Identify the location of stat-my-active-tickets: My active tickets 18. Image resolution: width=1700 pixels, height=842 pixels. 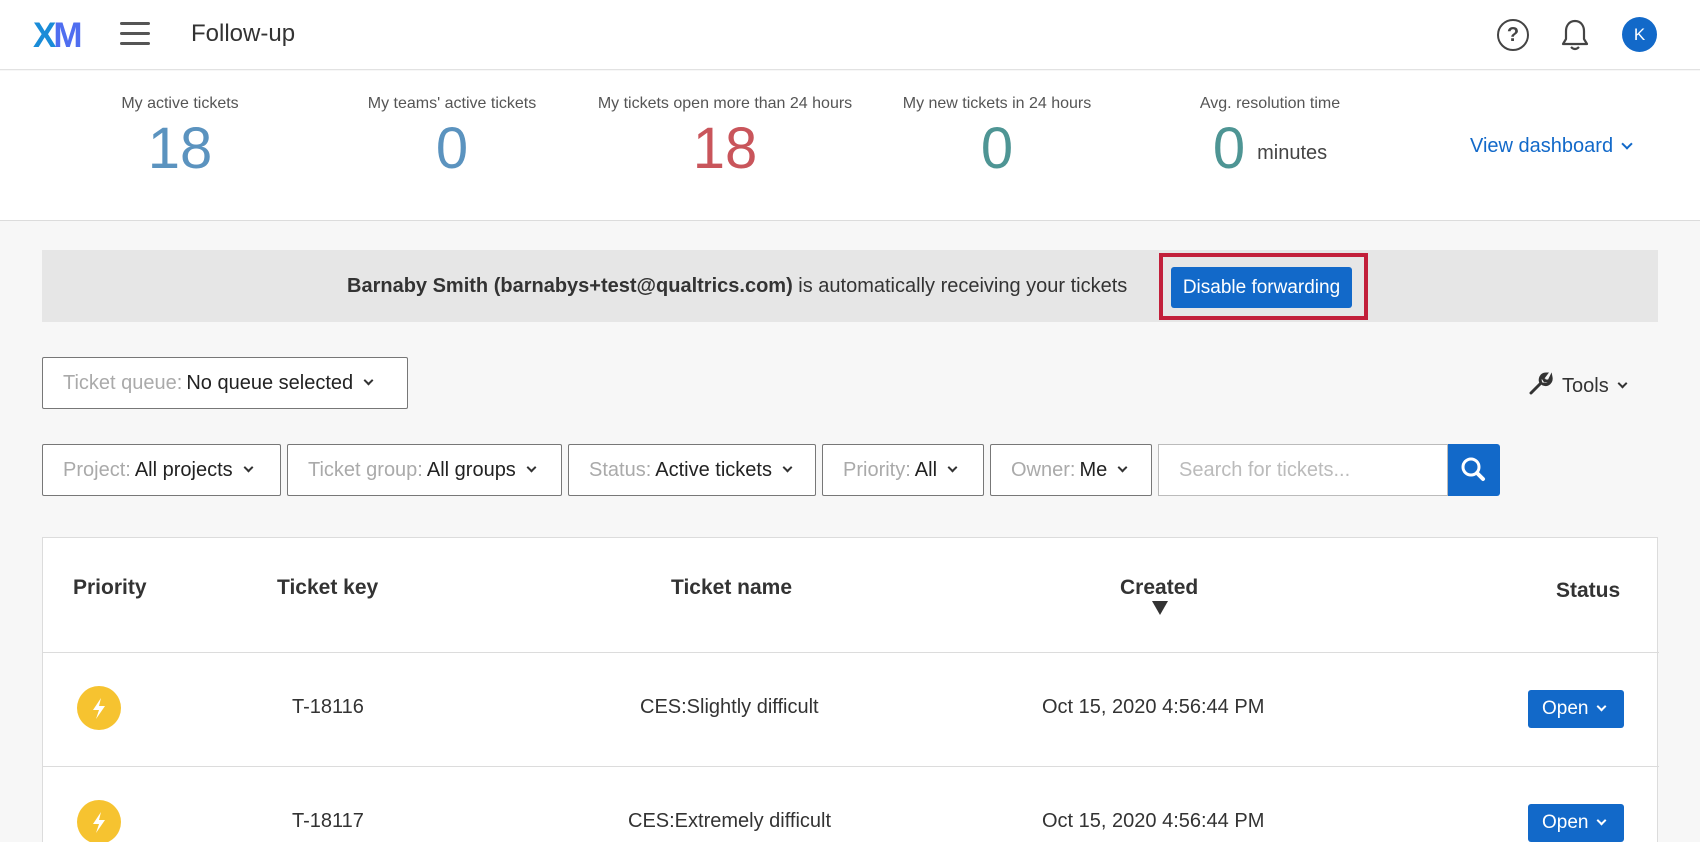
(180, 139).